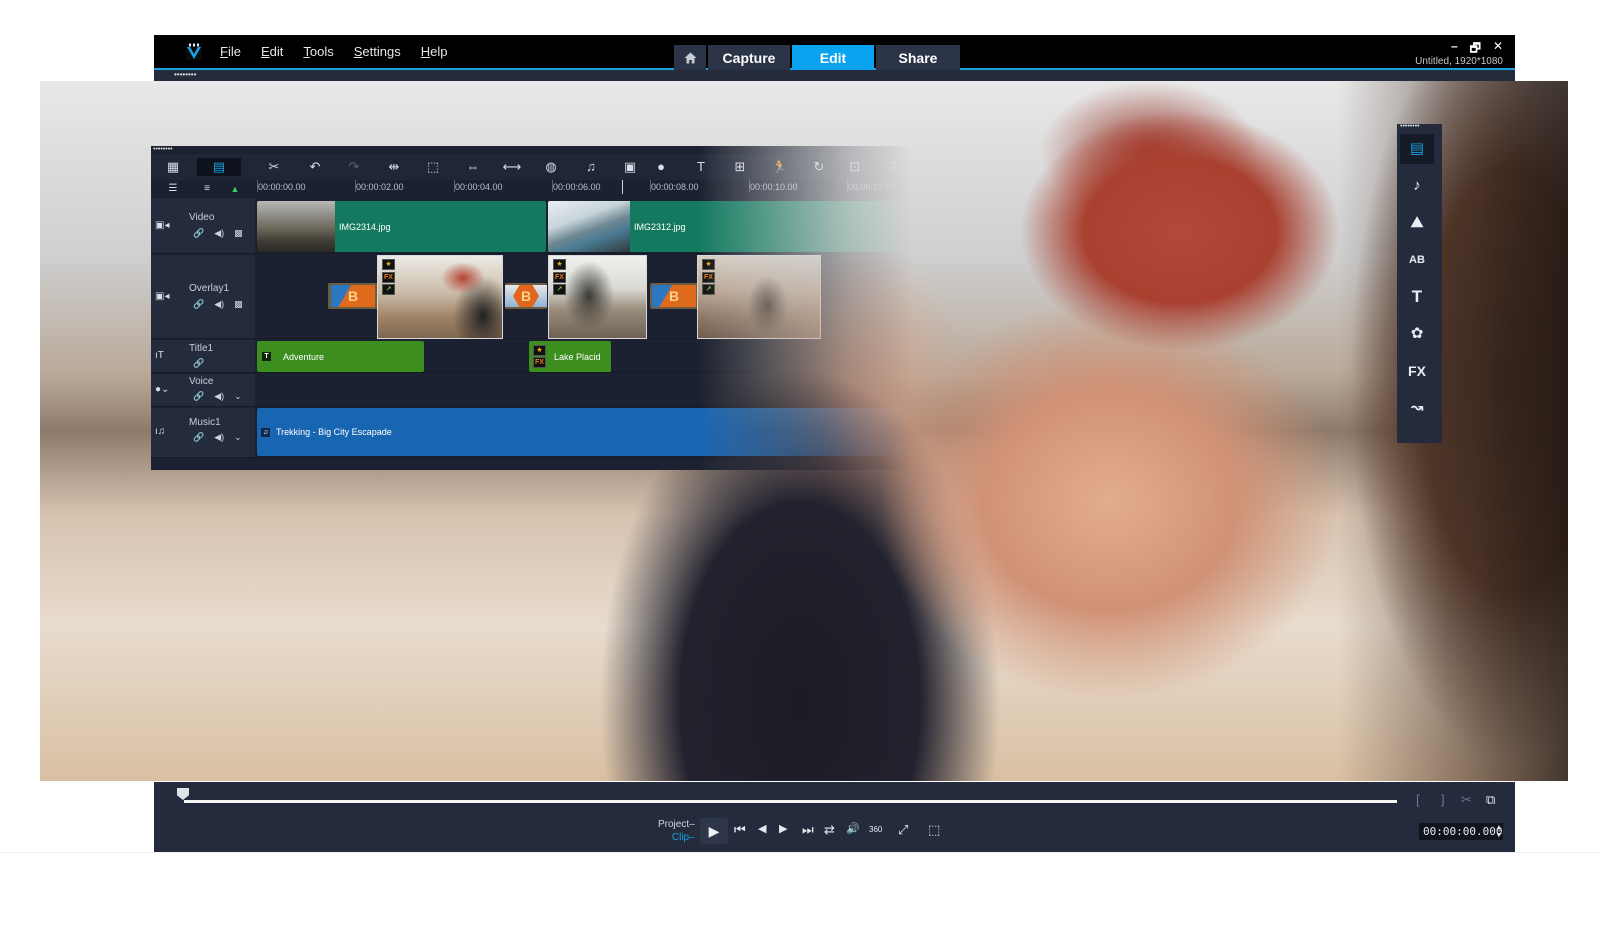 Image resolution: width=1600 pixels, height=933 pixels. I want to click on project-clip-toggle: Project– Clip–, so click(676, 831).